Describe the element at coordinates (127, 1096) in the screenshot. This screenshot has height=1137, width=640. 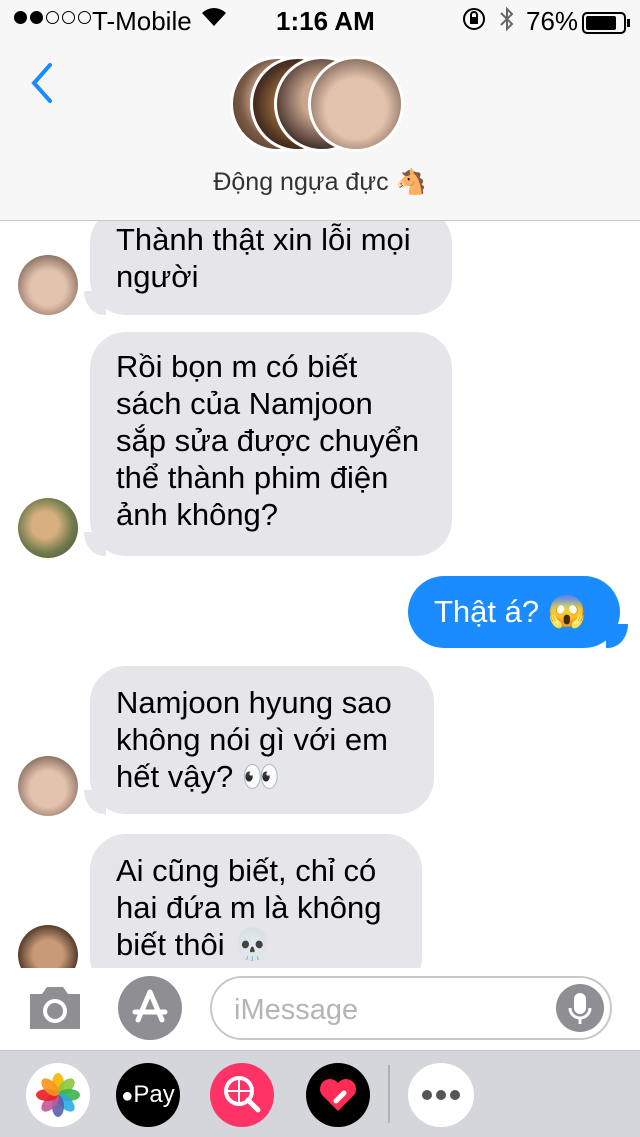
I see `apple-logo-icon: ●` at that location.